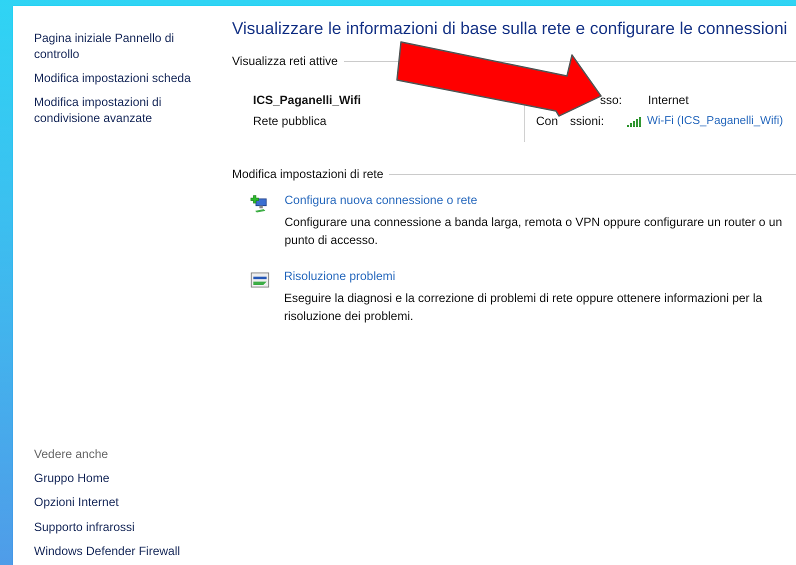  What do you see at coordinates (121, 478) in the screenshot?
I see `see-also-link: Gruppo Home` at bounding box center [121, 478].